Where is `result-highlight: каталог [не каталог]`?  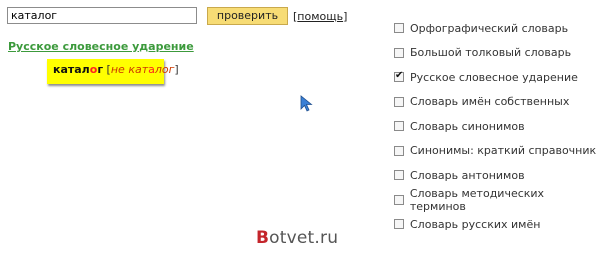
result-highlight: каталог [не каталог] is located at coordinates (113, 71).